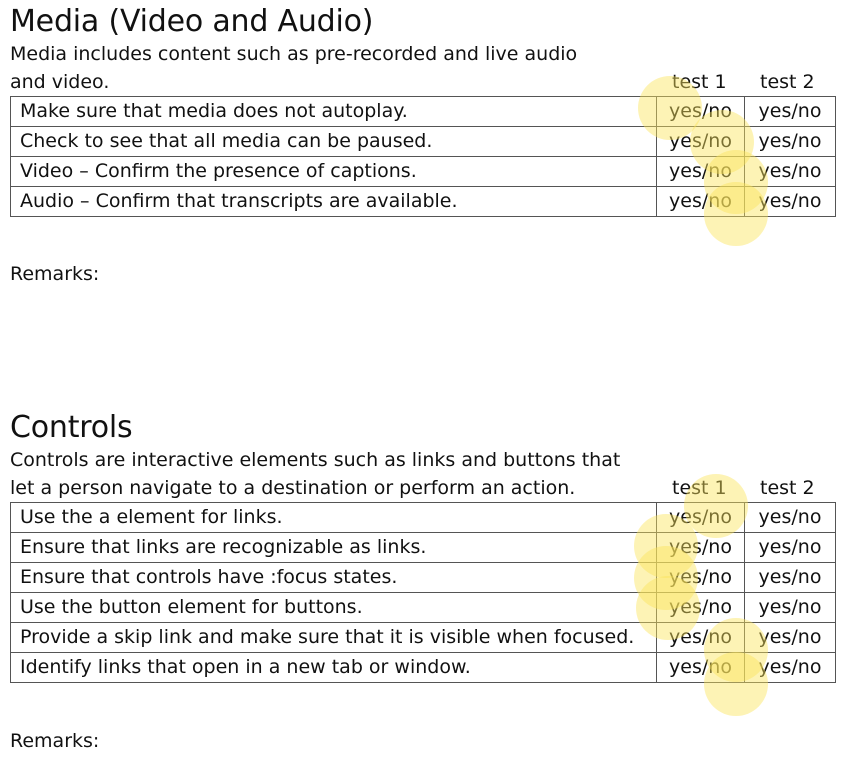 The width and height of the screenshot is (848, 764). Describe the element at coordinates (192, 21) in the screenshot. I see `media-heading: Media (Video and Audio)` at that location.